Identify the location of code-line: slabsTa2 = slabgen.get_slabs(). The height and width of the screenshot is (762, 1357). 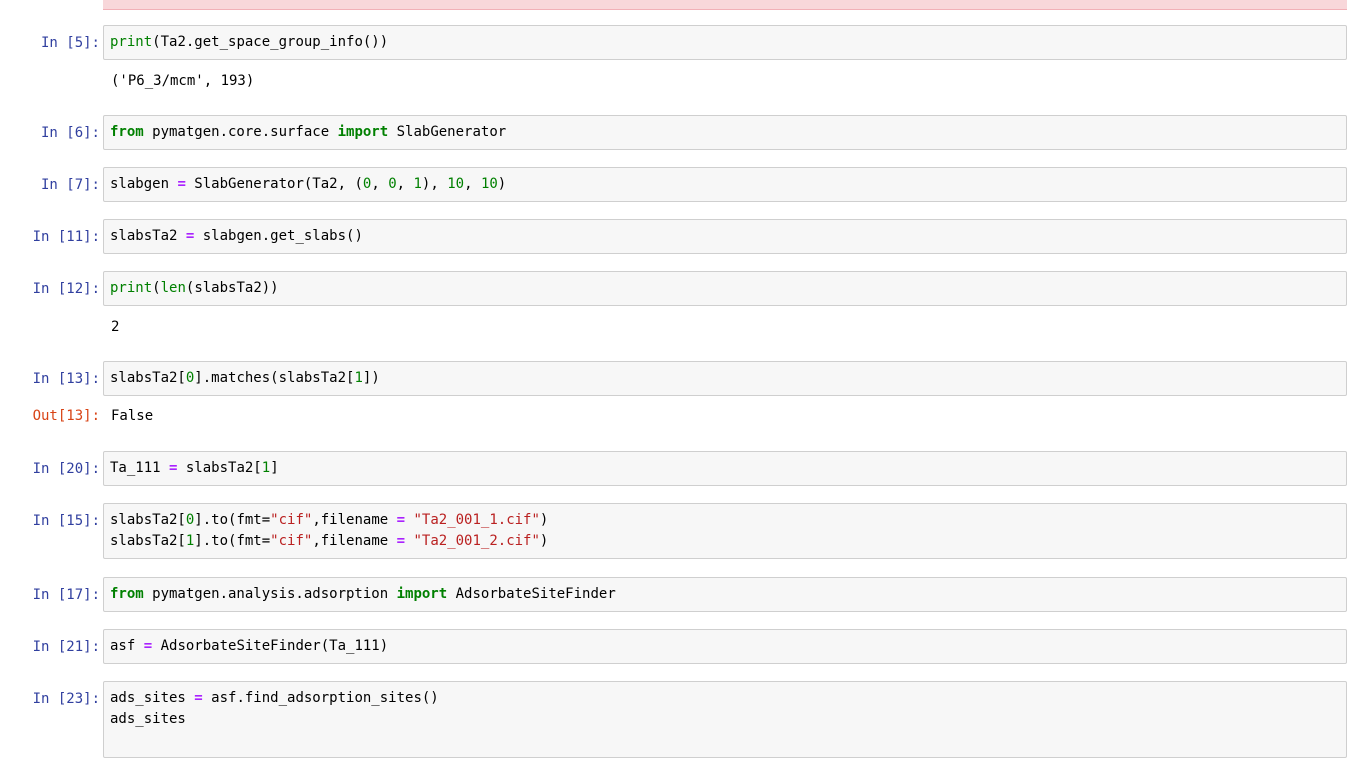
(725, 236).